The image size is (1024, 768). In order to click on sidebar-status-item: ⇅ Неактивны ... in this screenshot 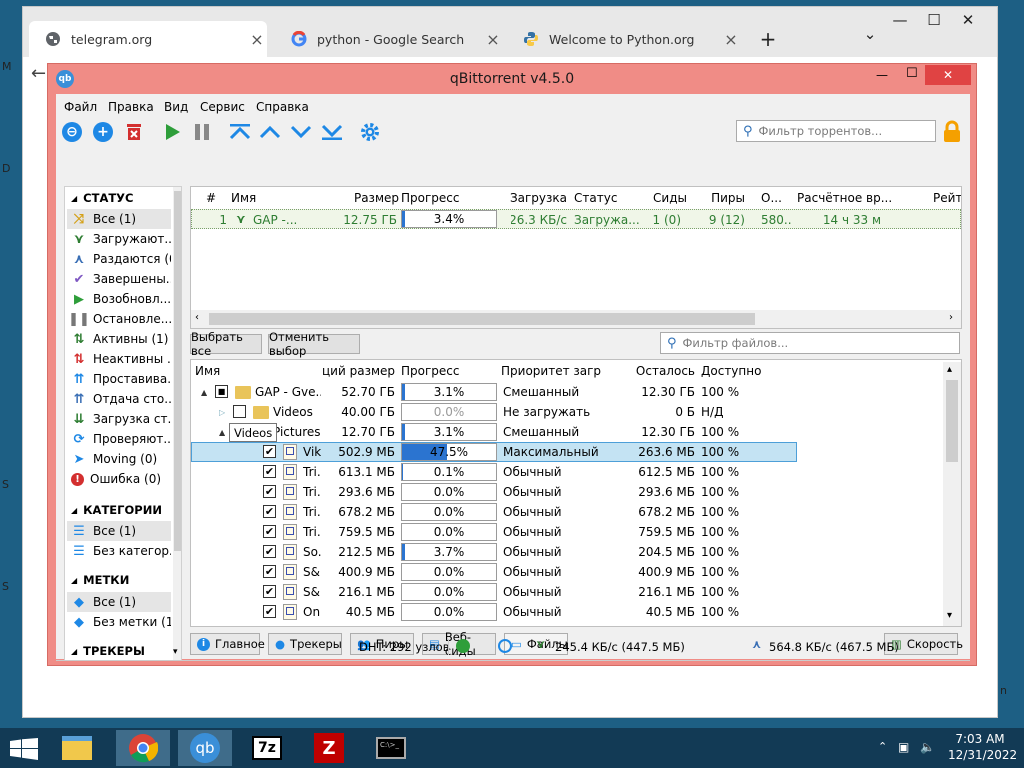, I will do `click(119, 359)`.